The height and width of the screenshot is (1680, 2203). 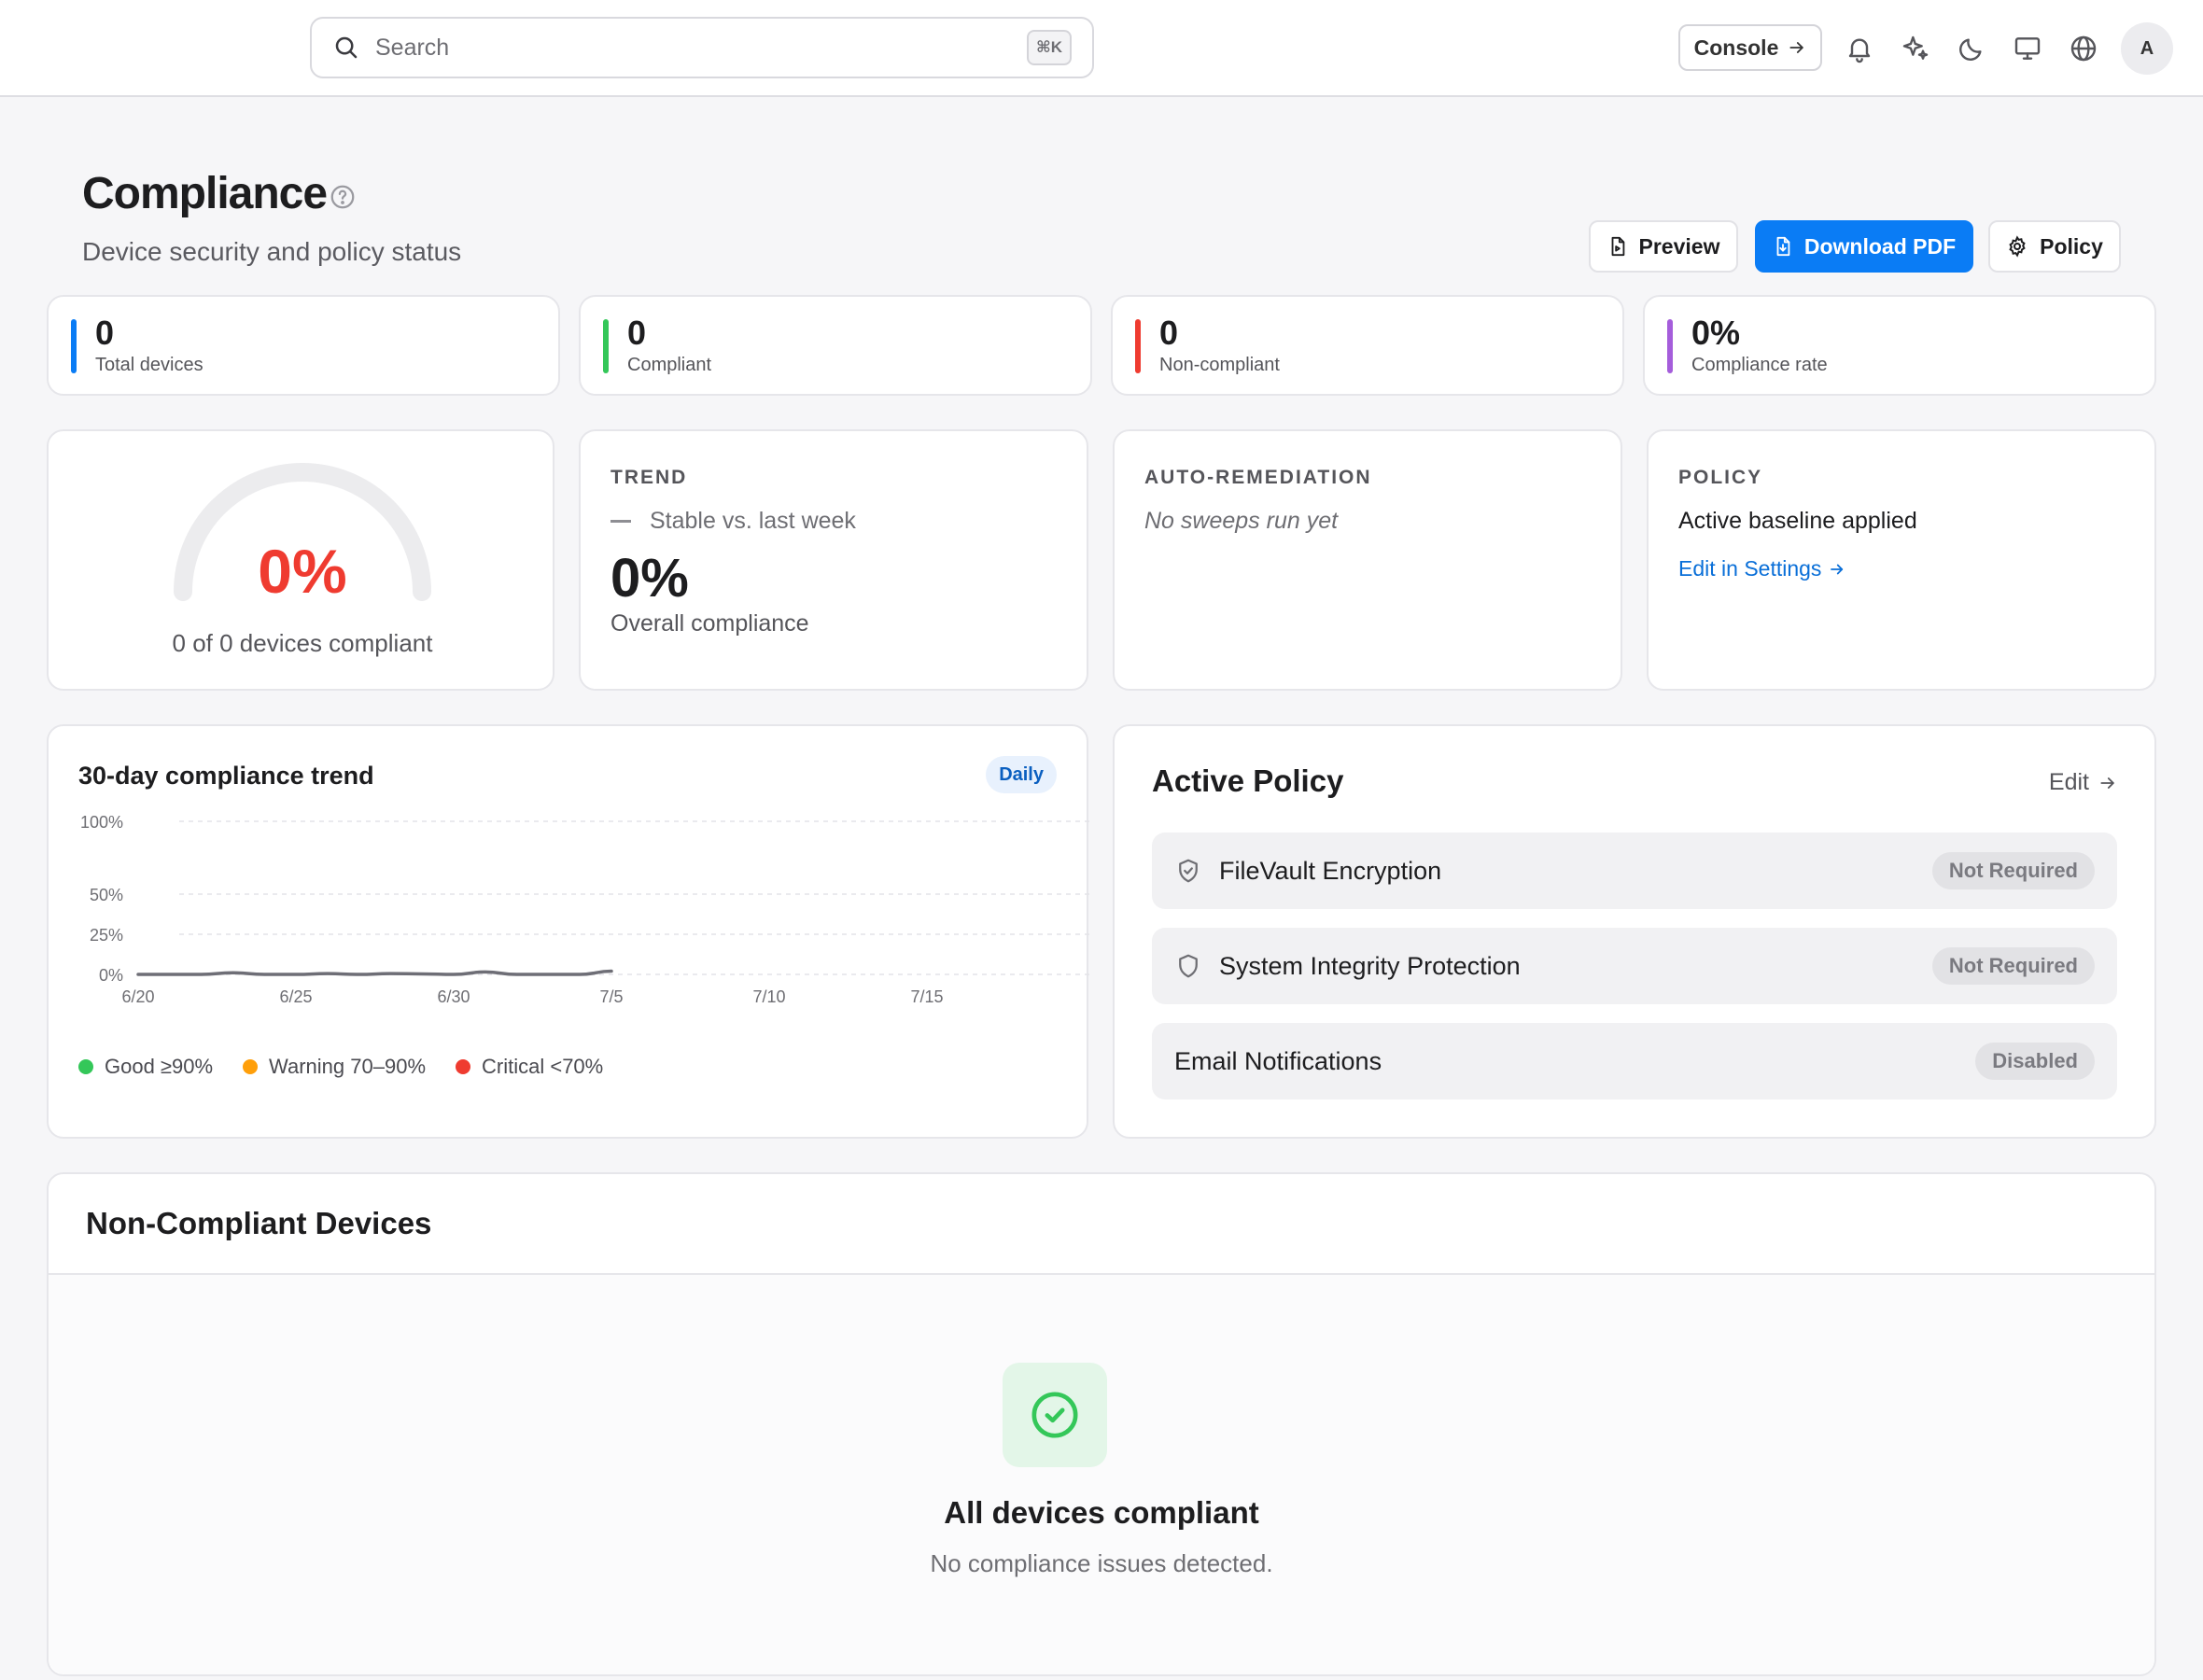 What do you see at coordinates (302, 571) in the screenshot?
I see `gauge-value: 0%` at bounding box center [302, 571].